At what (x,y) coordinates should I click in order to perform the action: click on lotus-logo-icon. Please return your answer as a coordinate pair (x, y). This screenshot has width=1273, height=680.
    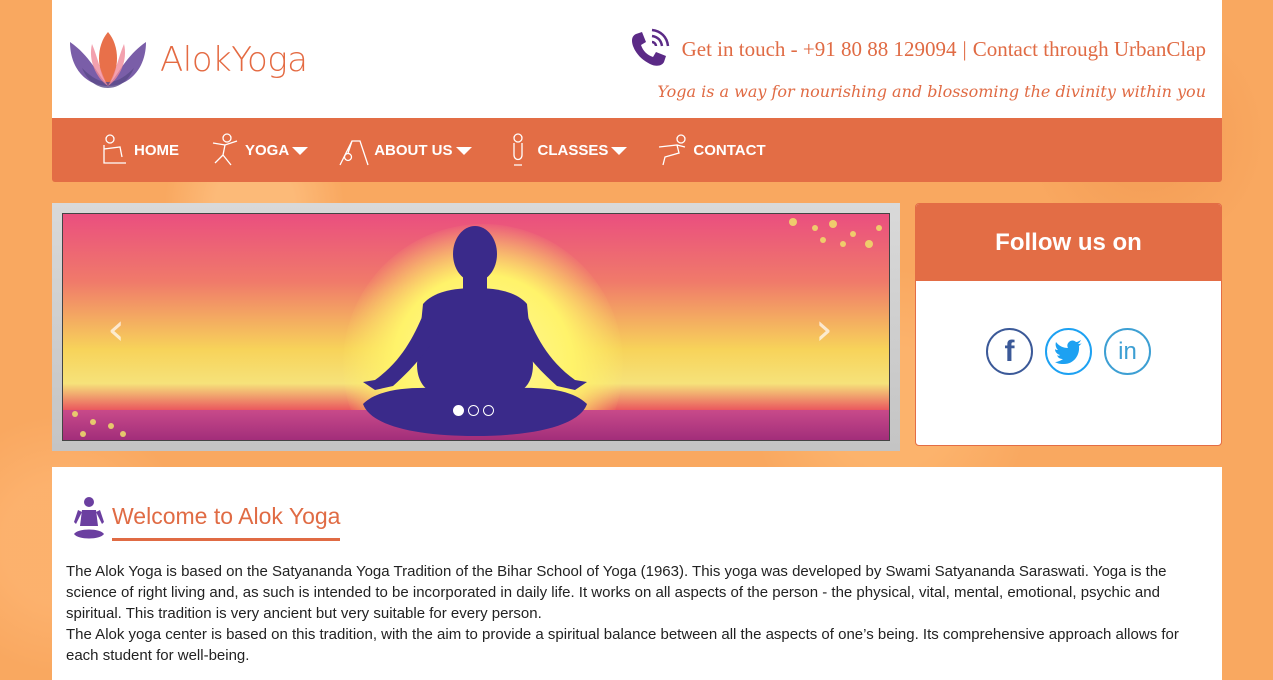
    Looking at the image, I should click on (108, 60).